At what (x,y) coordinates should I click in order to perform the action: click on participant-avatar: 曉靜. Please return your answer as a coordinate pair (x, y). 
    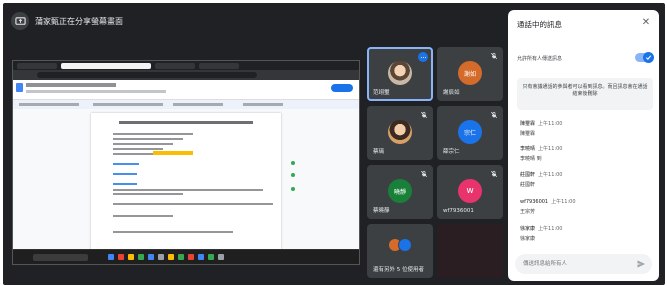
    Looking at the image, I should click on (400, 191).